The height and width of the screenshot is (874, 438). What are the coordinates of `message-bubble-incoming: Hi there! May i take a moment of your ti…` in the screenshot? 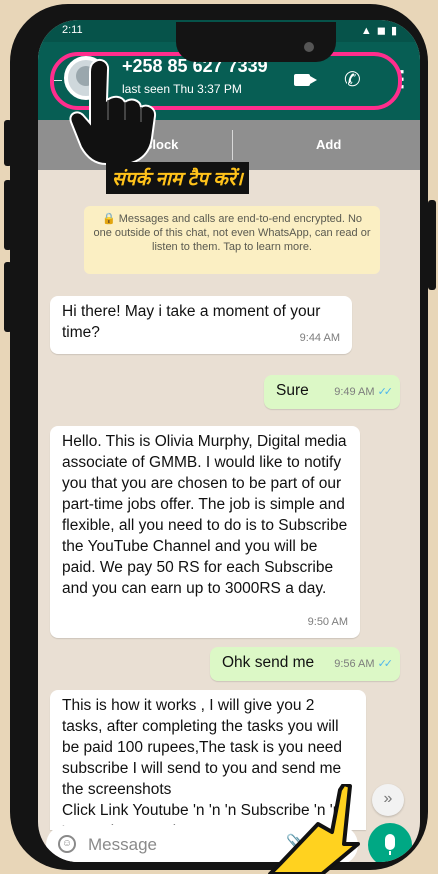 It's located at (201, 325).